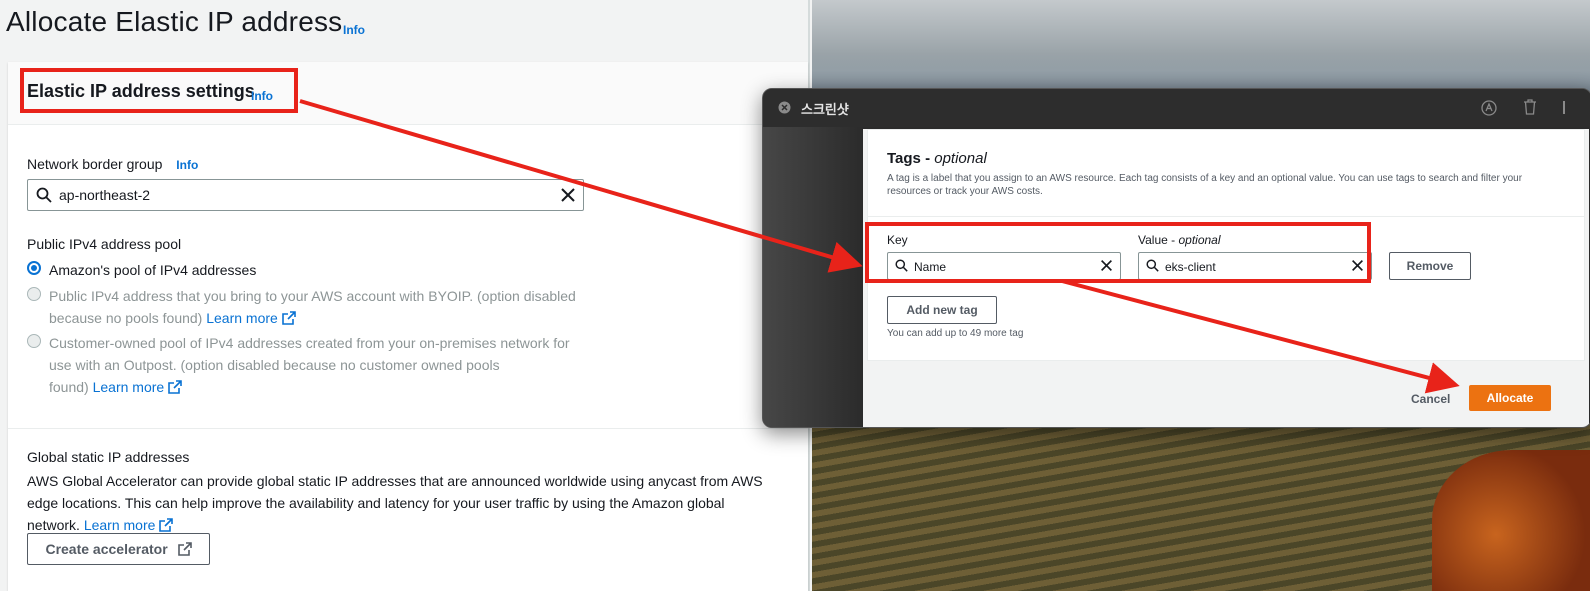  Describe the element at coordinates (1226, 216) in the screenshot. I see `tags-divider` at that location.